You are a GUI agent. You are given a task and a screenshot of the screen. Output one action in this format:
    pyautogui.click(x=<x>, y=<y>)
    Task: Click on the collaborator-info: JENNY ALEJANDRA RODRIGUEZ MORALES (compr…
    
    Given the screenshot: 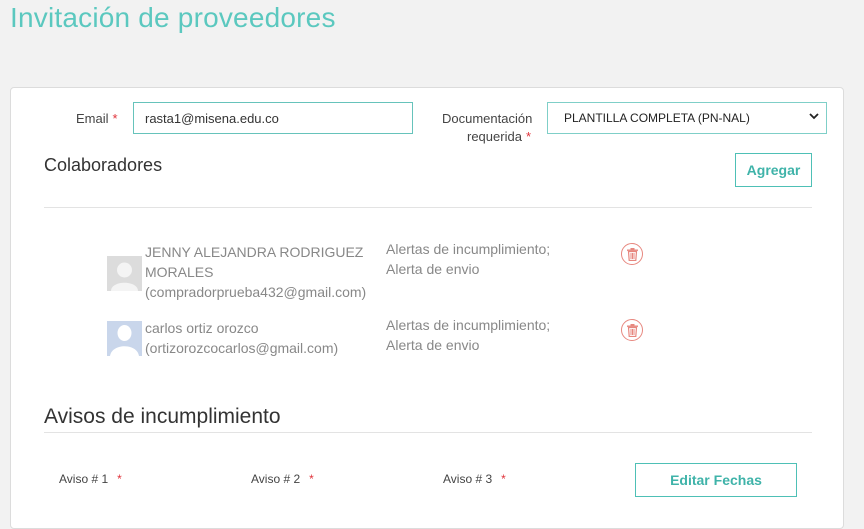 What is the action you would take?
    pyautogui.click(x=255, y=272)
    